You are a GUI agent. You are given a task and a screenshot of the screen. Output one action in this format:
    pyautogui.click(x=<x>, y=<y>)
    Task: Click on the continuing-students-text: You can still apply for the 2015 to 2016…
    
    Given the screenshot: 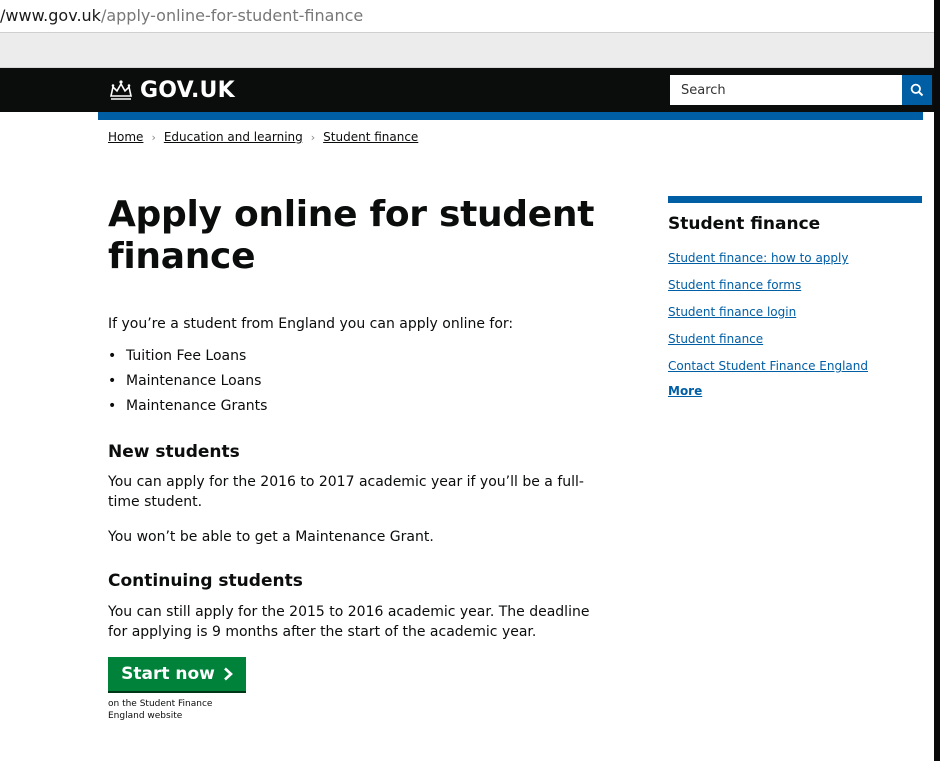 What is the action you would take?
    pyautogui.click(x=349, y=622)
    